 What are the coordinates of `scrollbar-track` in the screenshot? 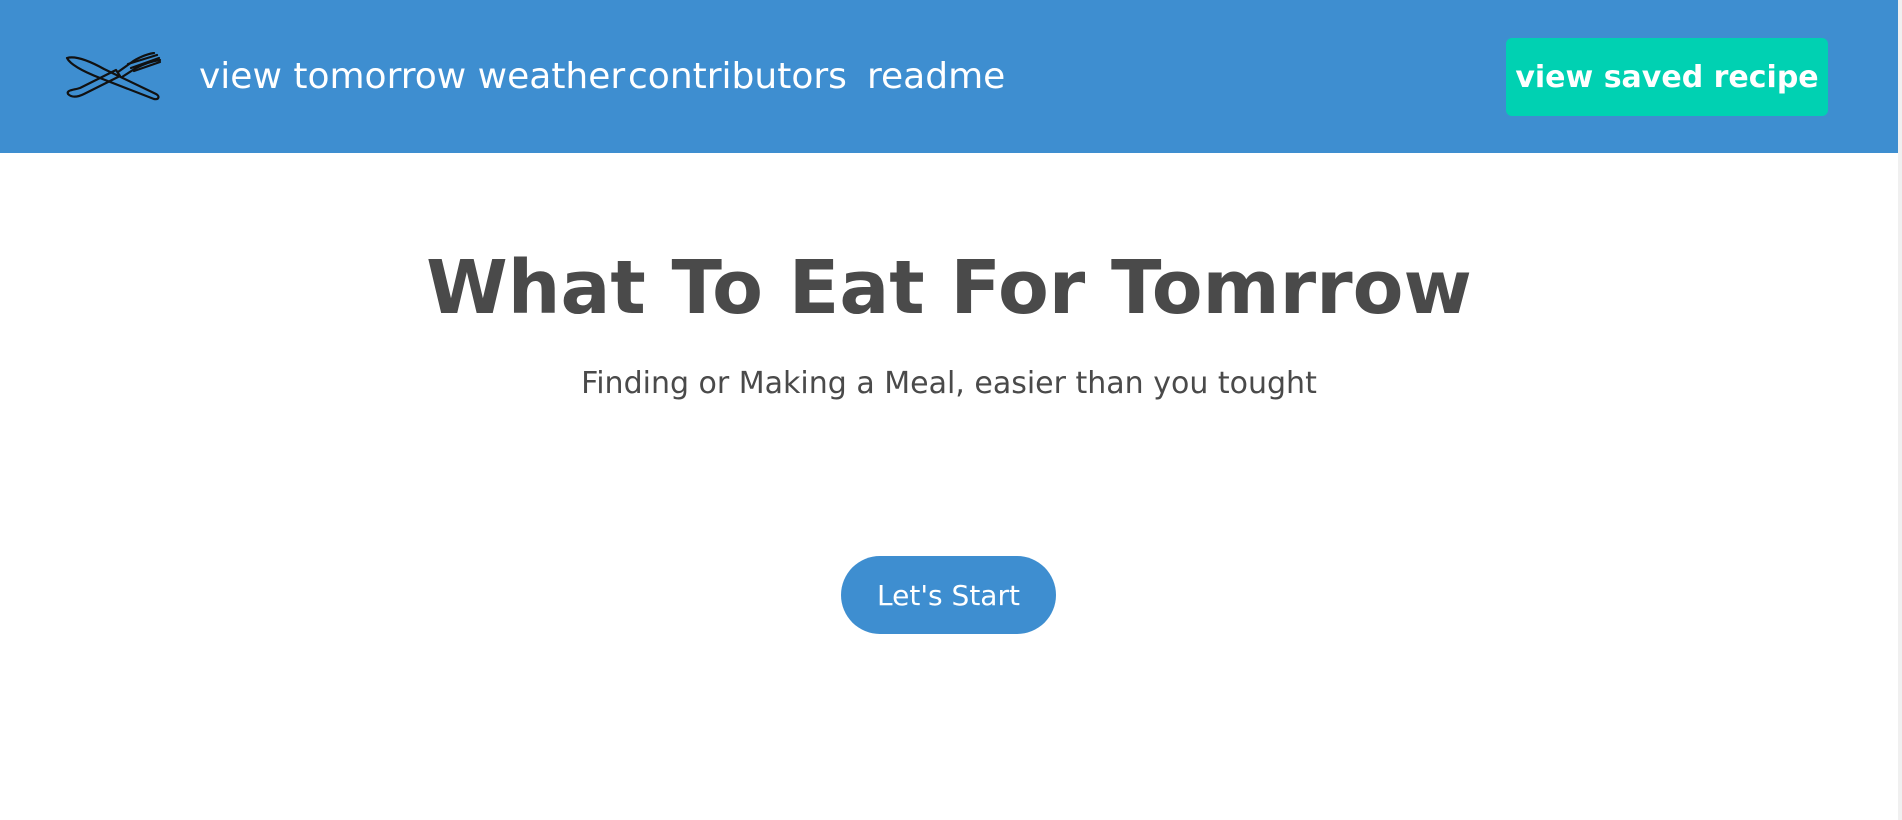 It's located at (1900, 410).